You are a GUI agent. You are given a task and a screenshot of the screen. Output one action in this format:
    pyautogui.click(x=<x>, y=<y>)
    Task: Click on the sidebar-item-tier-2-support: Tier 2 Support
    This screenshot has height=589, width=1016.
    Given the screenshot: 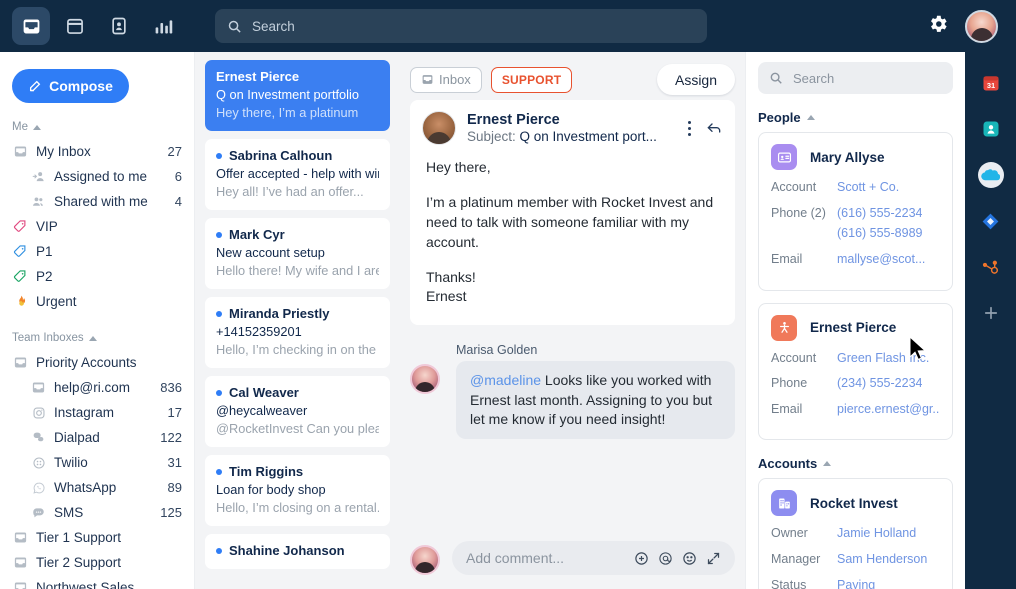 What is the action you would take?
    pyautogui.click(x=97, y=562)
    